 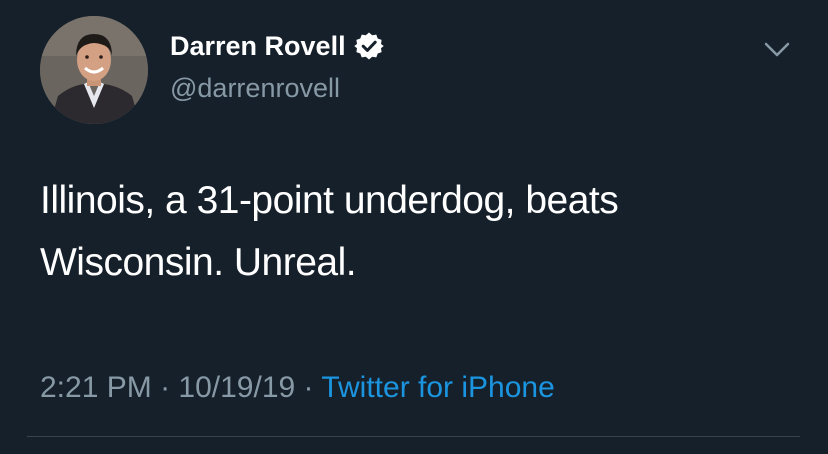 I want to click on divider, so click(x=413, y=436).